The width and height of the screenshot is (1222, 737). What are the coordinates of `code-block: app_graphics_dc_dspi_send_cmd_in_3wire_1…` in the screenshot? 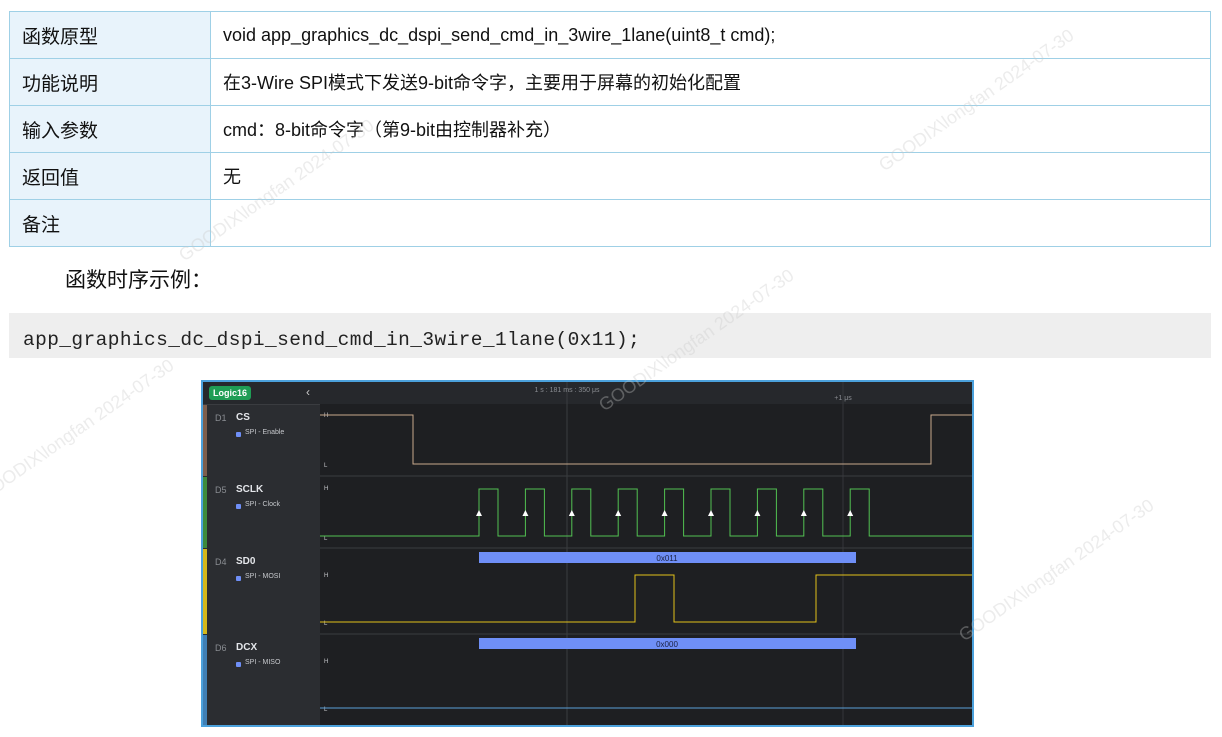 It's located at (610, 335).